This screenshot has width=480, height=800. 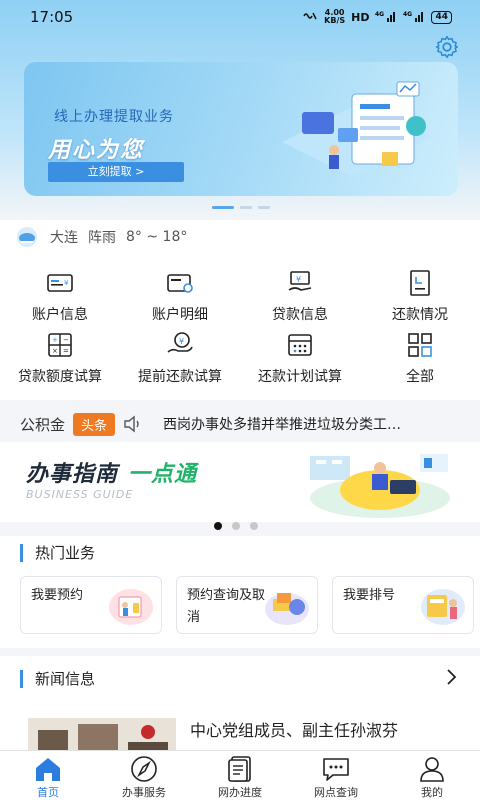 I want to click on bottom-tab-bar: 首页 办事服务 网办进度 网点查询 我的, so click(x=240, y=775).